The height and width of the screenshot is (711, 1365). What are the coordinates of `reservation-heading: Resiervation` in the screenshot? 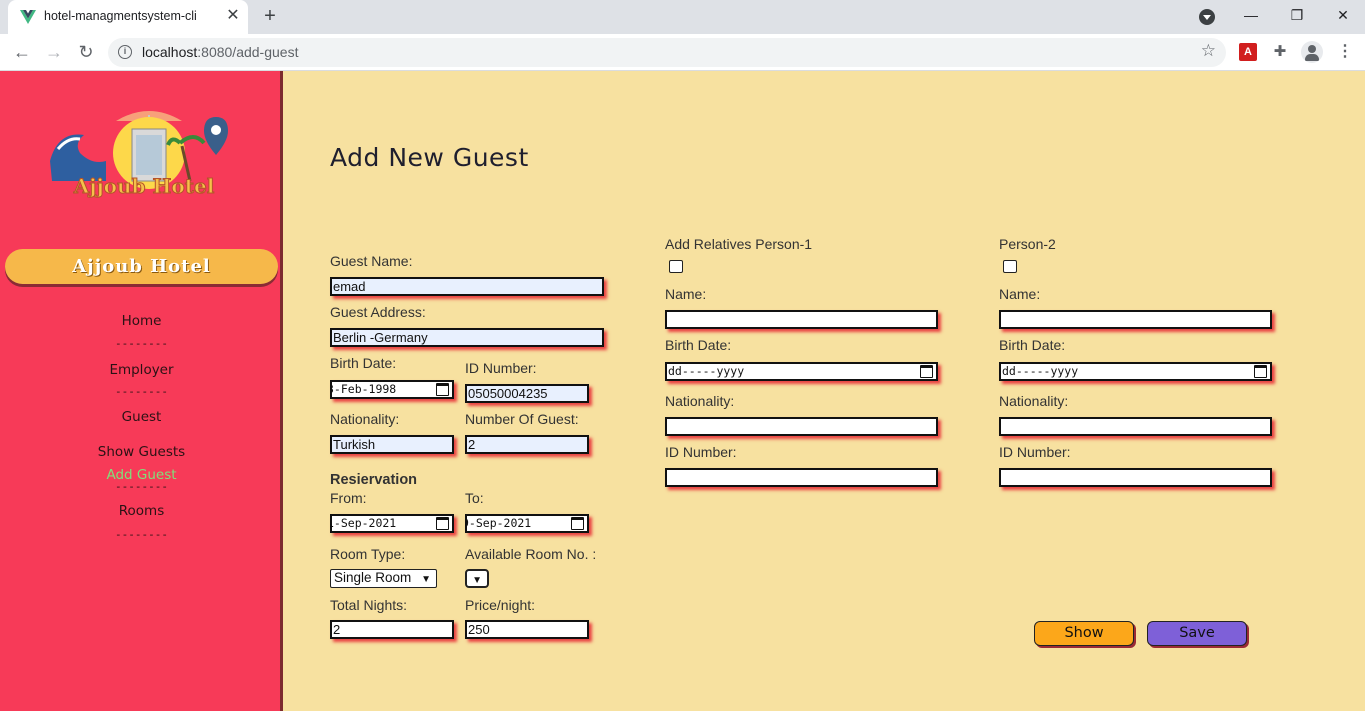 It's located at (374, 480).